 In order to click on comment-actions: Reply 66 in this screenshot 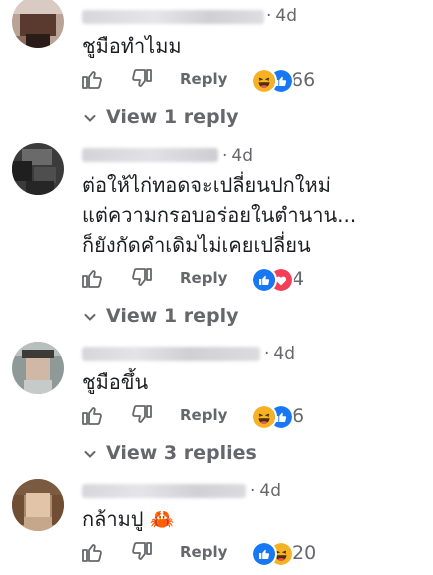, I will do `click(250, 80)`.